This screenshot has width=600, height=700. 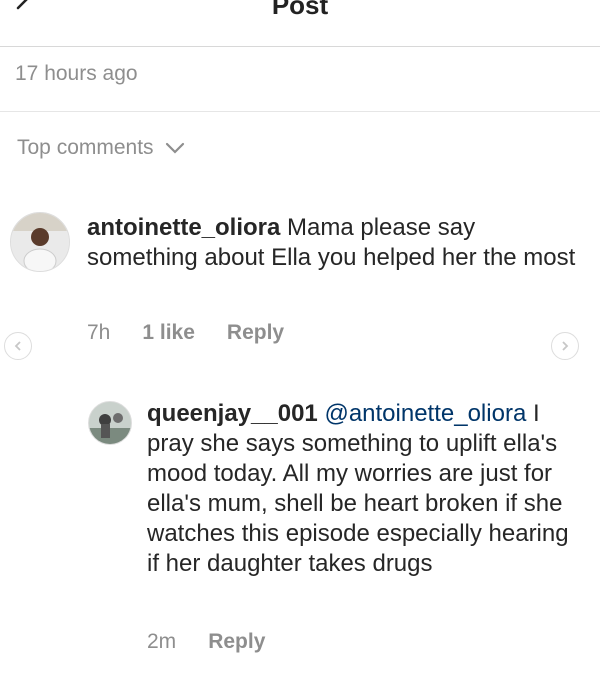 I want to click on reply-meta: 2m Reply, so click(x=222, y=642).